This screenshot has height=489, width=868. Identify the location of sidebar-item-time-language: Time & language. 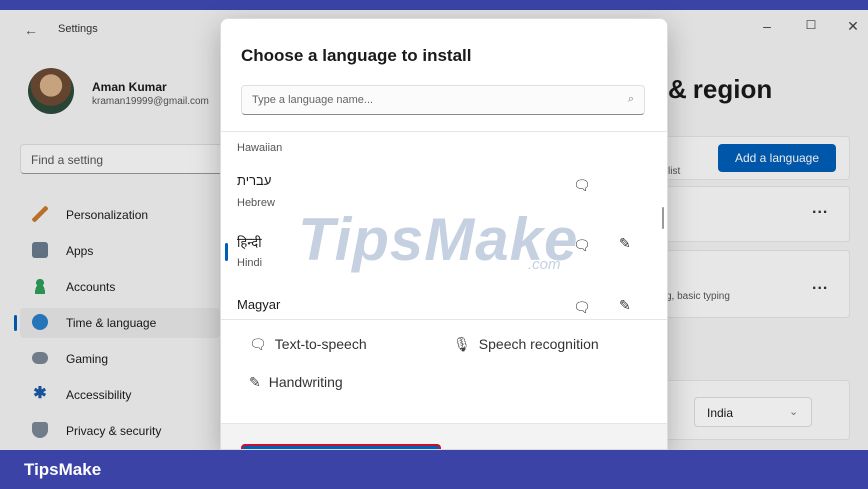
(117, 323).